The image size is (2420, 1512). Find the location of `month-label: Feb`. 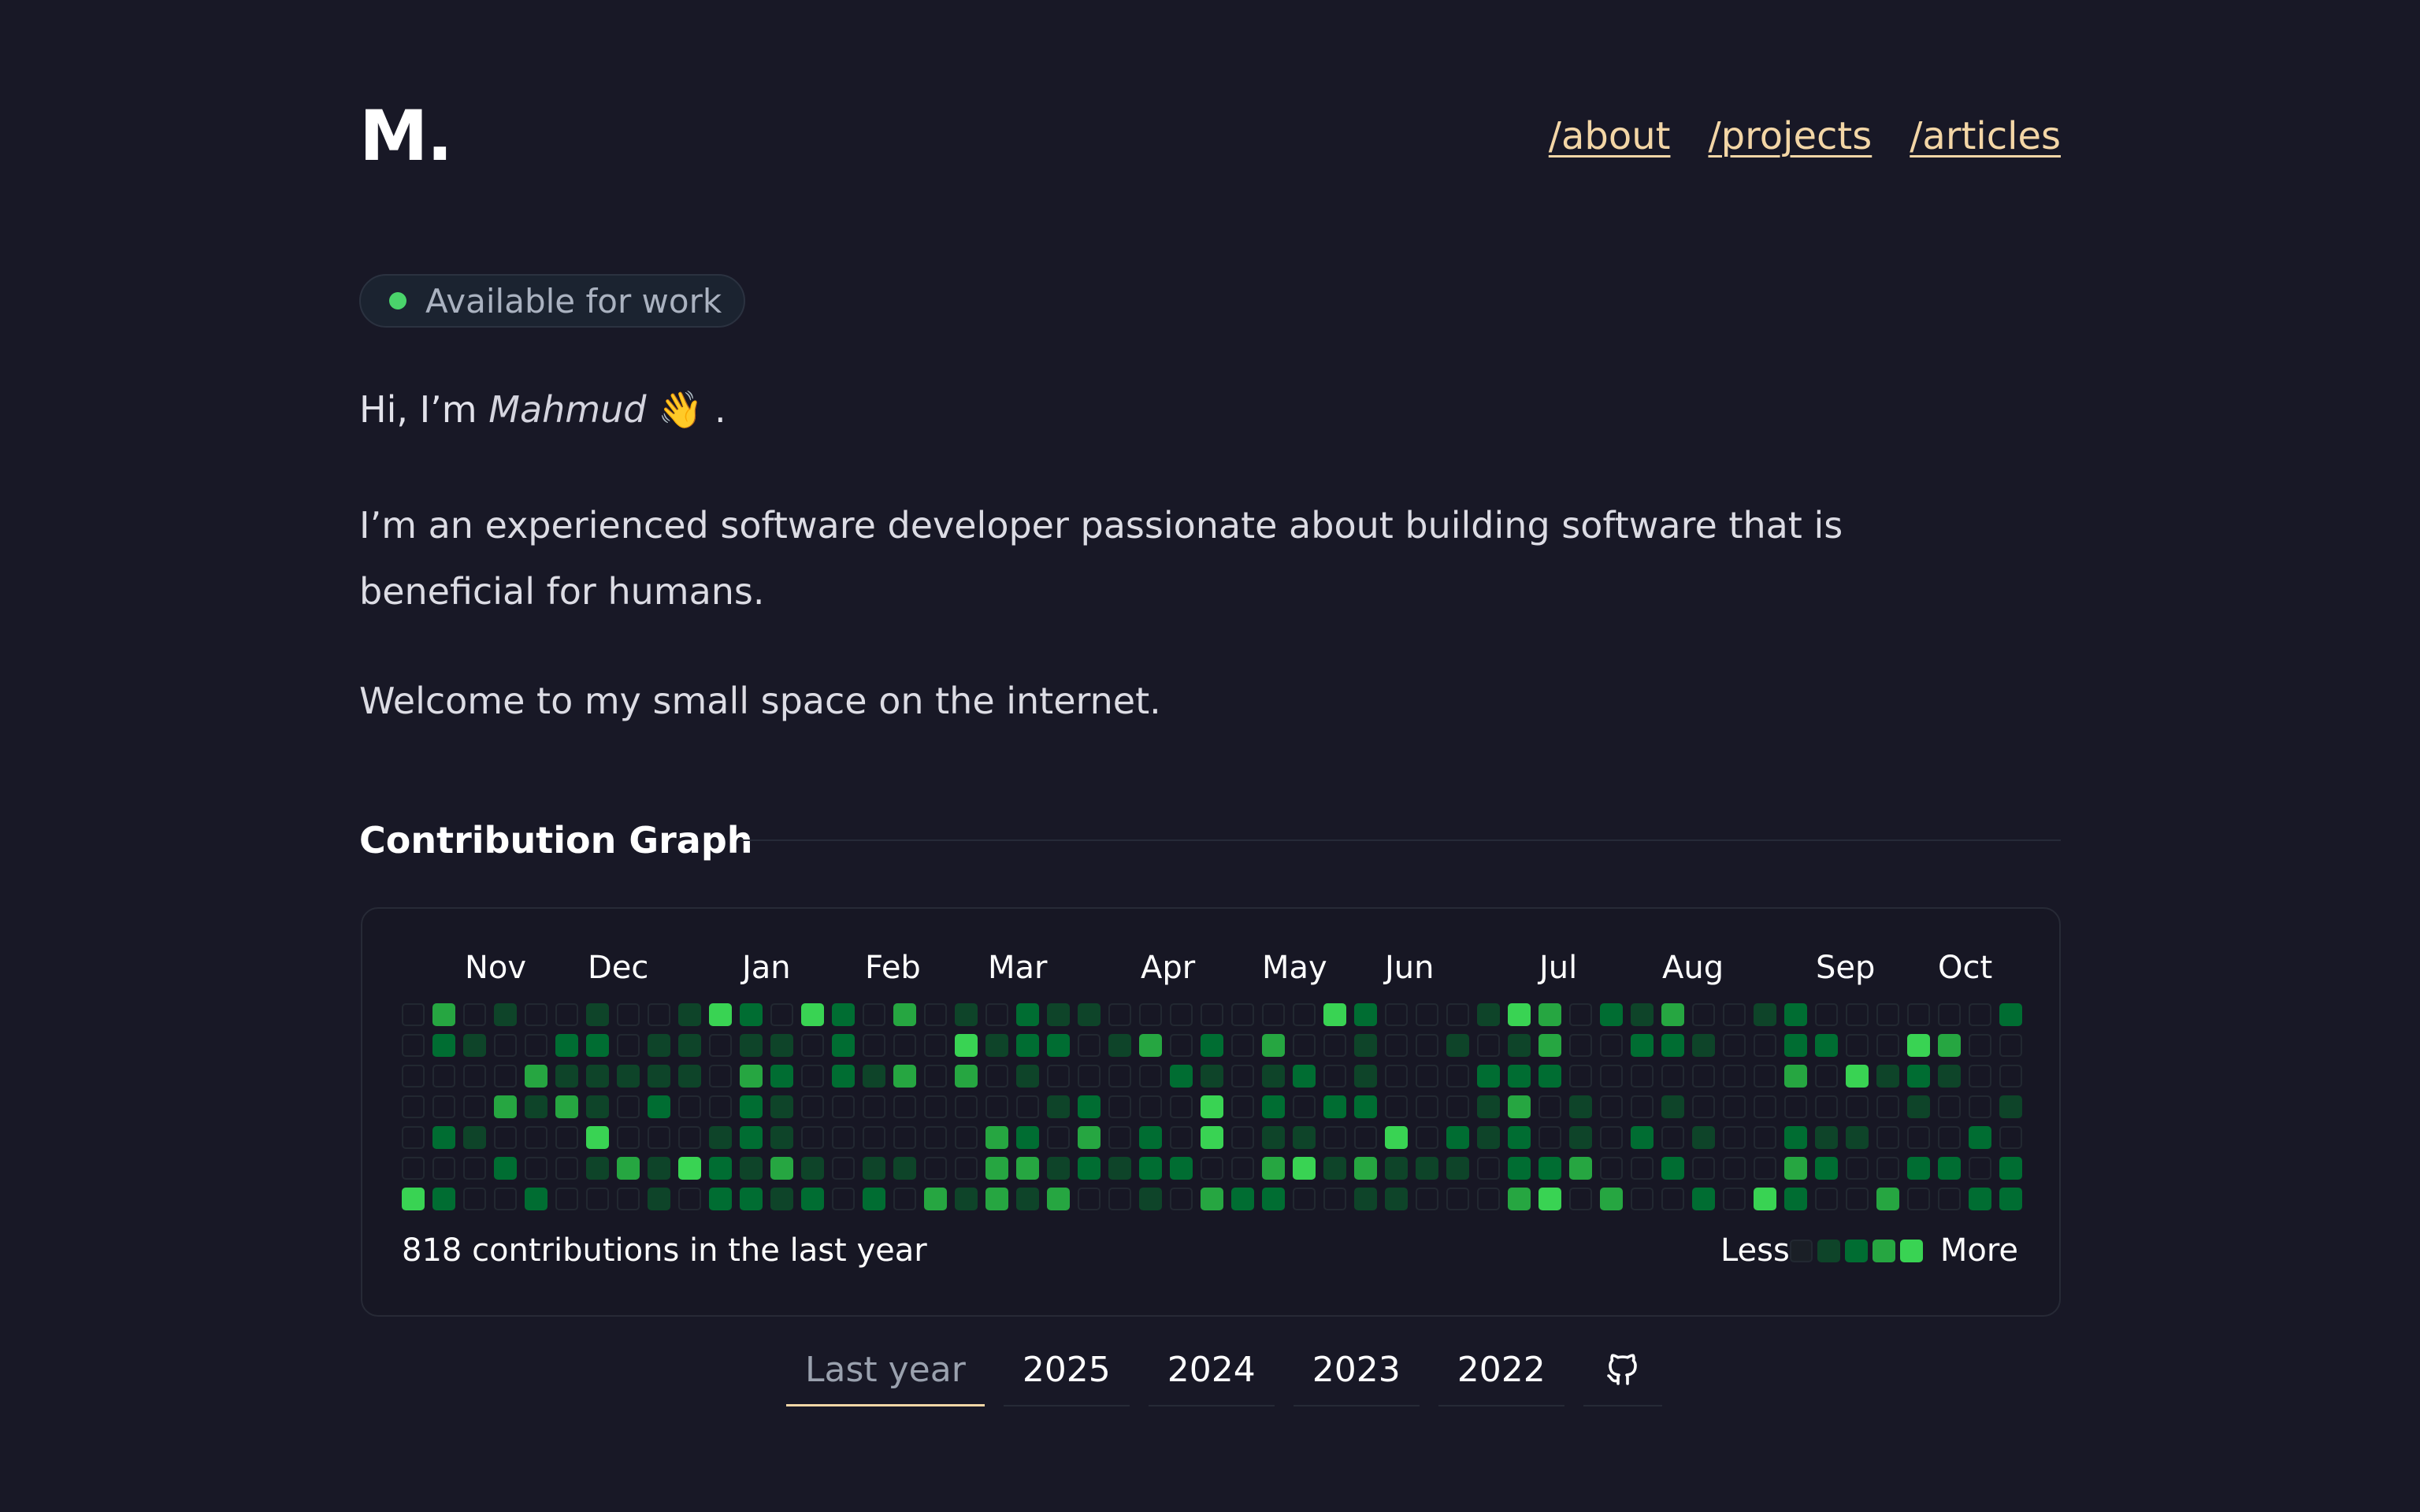

month-label: Feb is located at coordinates (893, 968).